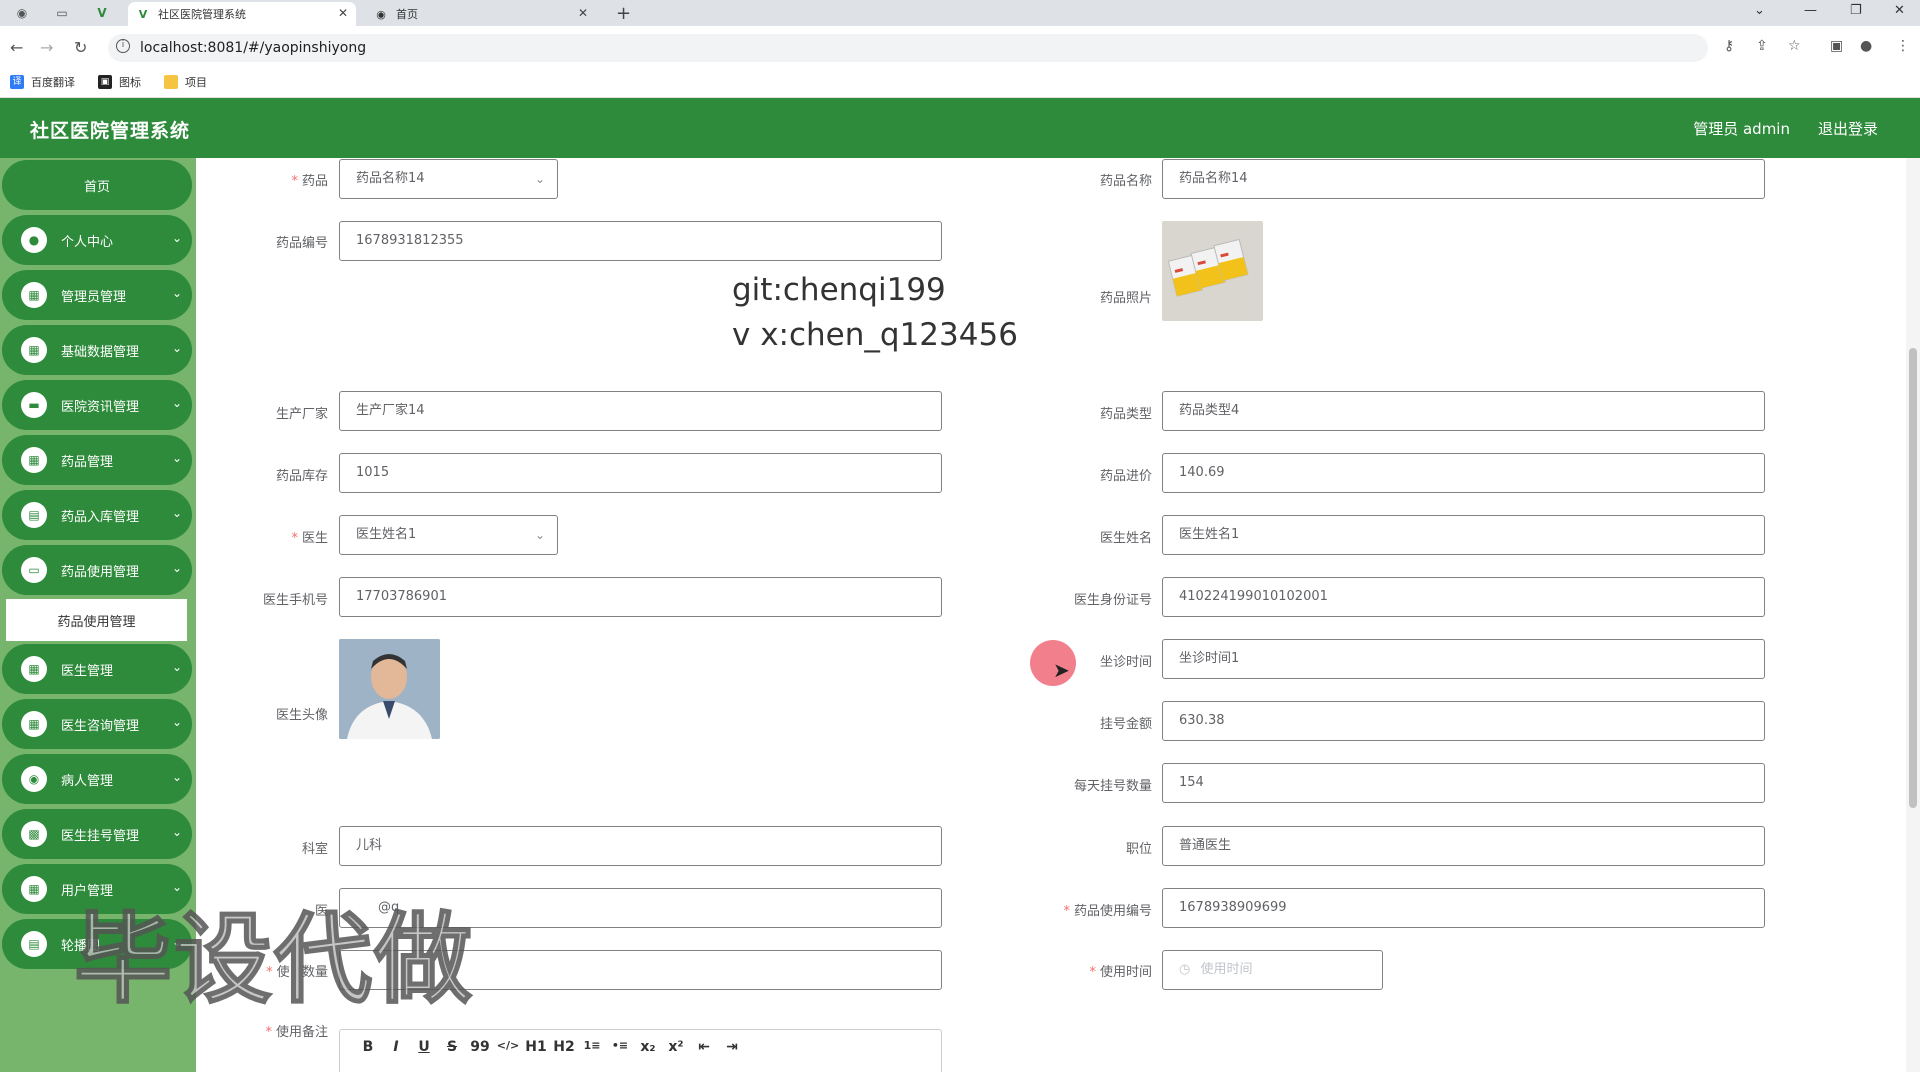  Describe the element at coordinates (536, 1047) in the screenshot. I see `h1-icon: H1` at that location.